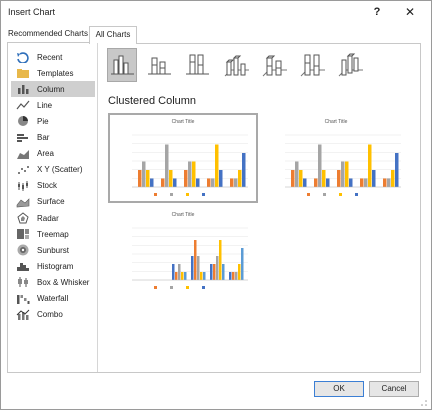 This screenshot has width=432, height=410. I want to click on sidebar-item-label: Sunburst, so click(53, 250).